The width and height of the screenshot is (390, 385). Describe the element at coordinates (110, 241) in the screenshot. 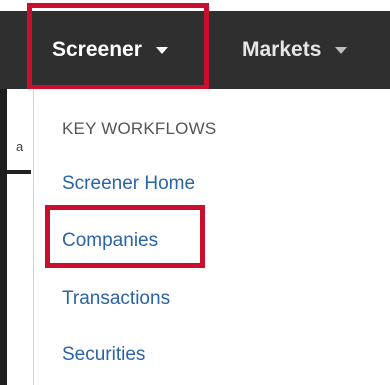

I see `menu-item-companies: Companies` at that location.